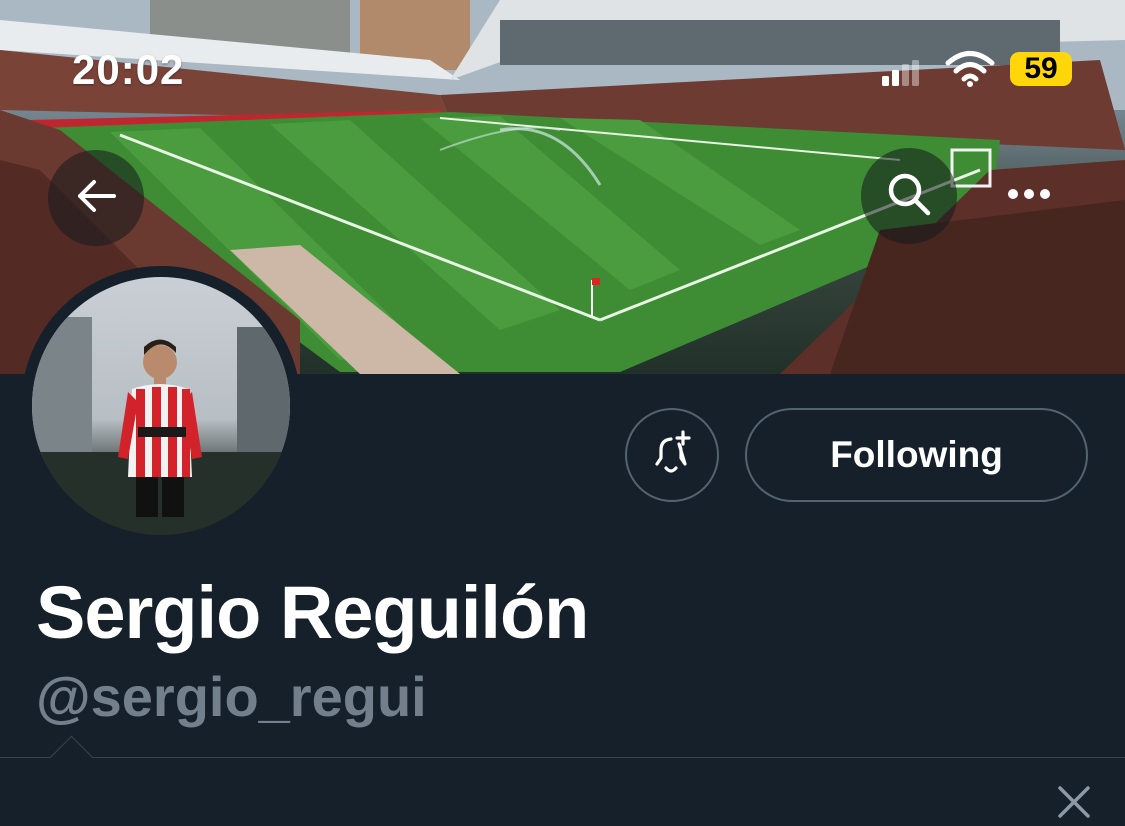  What do you see at coordinates (900, 75) in the screenshot?
I see `signal-icon` at bounding box center [900, 75].